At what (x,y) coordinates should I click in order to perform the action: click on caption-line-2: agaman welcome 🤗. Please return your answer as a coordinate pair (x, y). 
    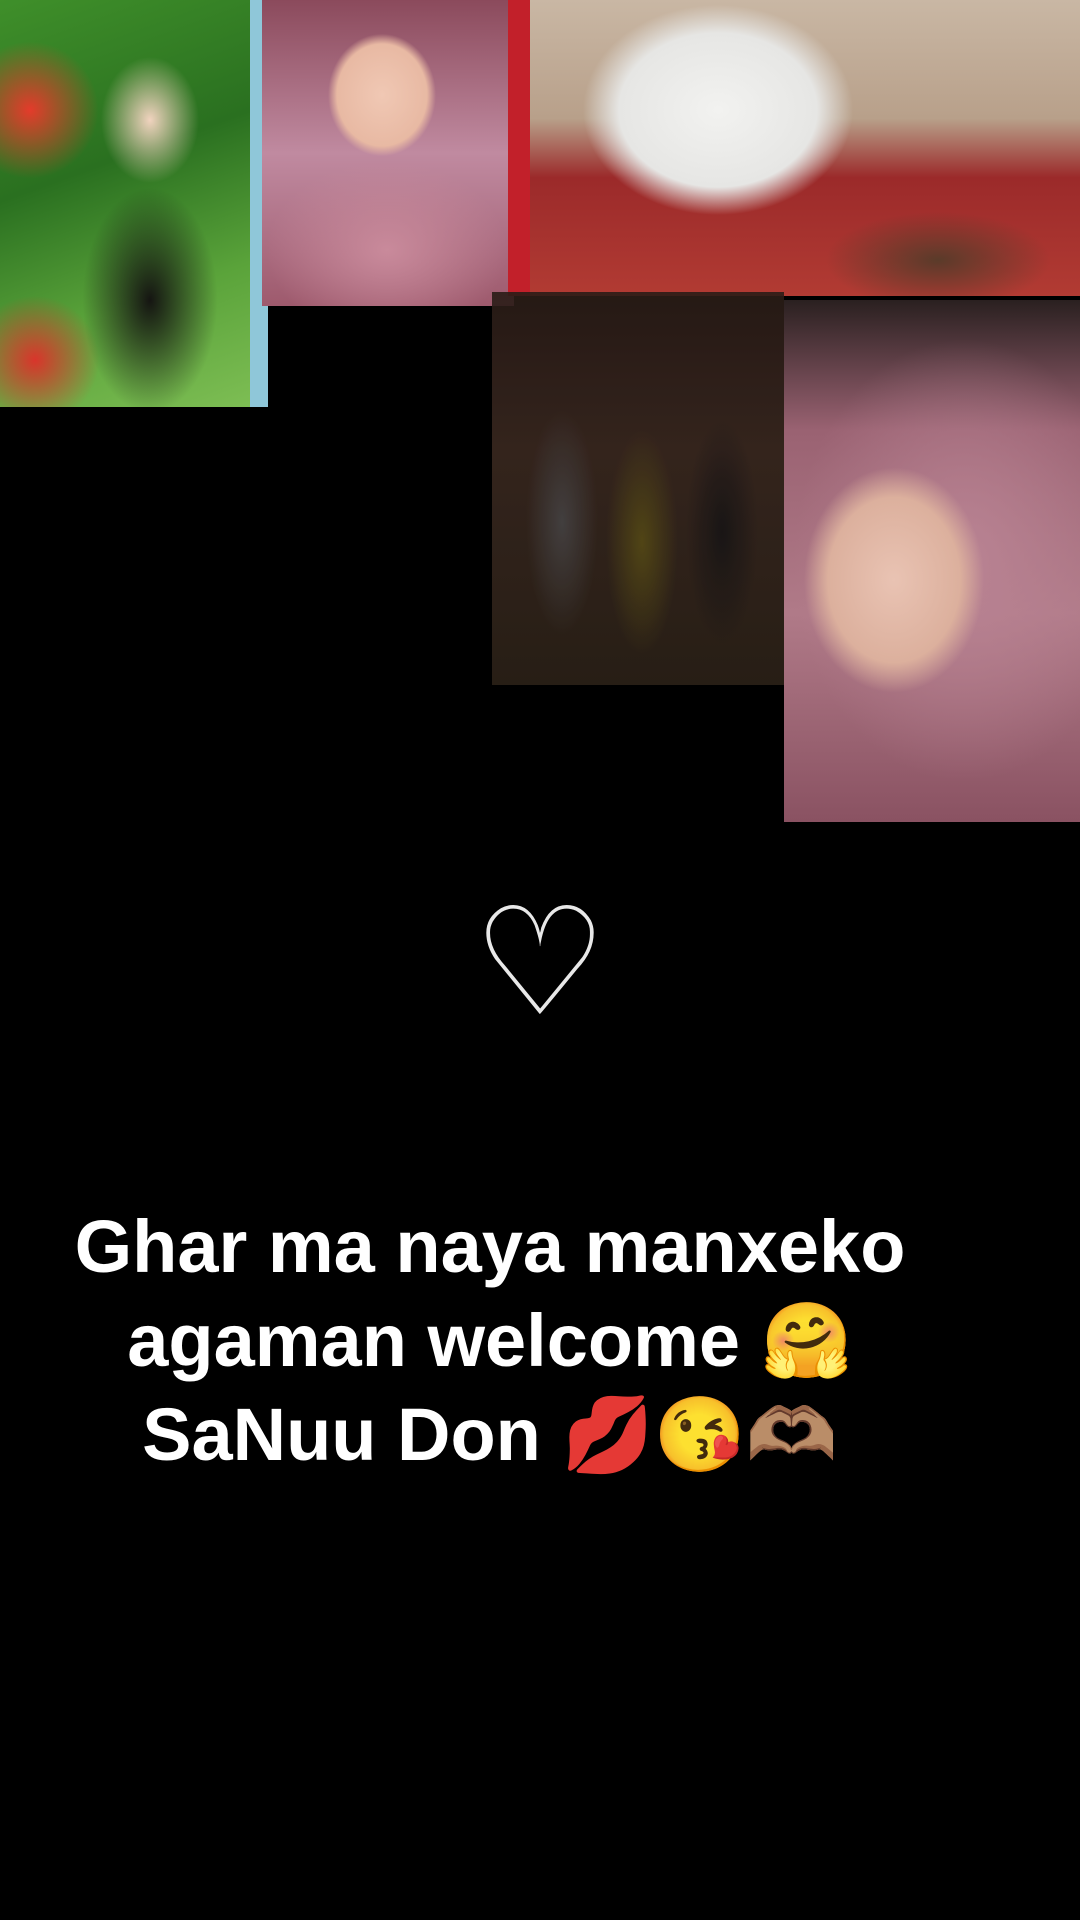
    Looking at the image, I should click on (490, 1340).